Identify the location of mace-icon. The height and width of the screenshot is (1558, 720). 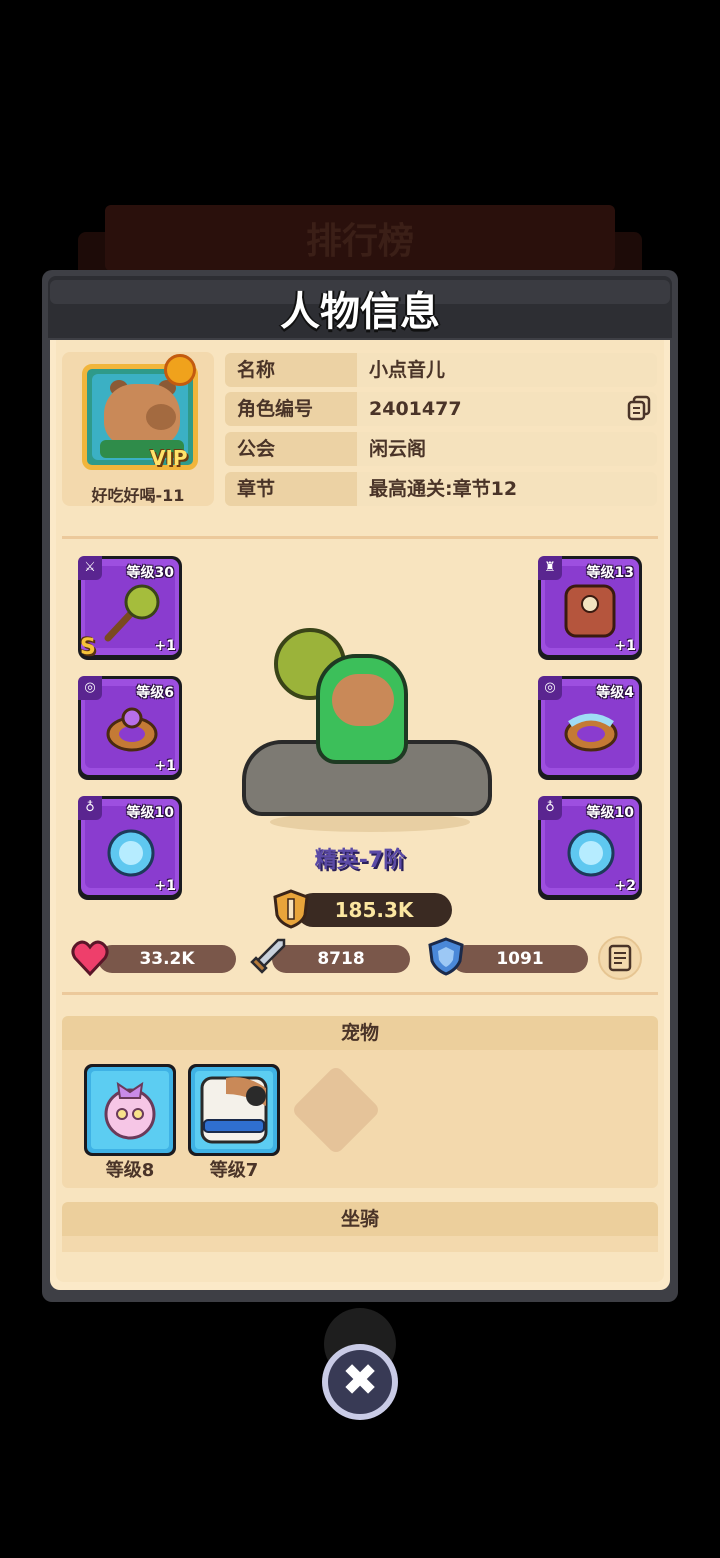
(132, 613).